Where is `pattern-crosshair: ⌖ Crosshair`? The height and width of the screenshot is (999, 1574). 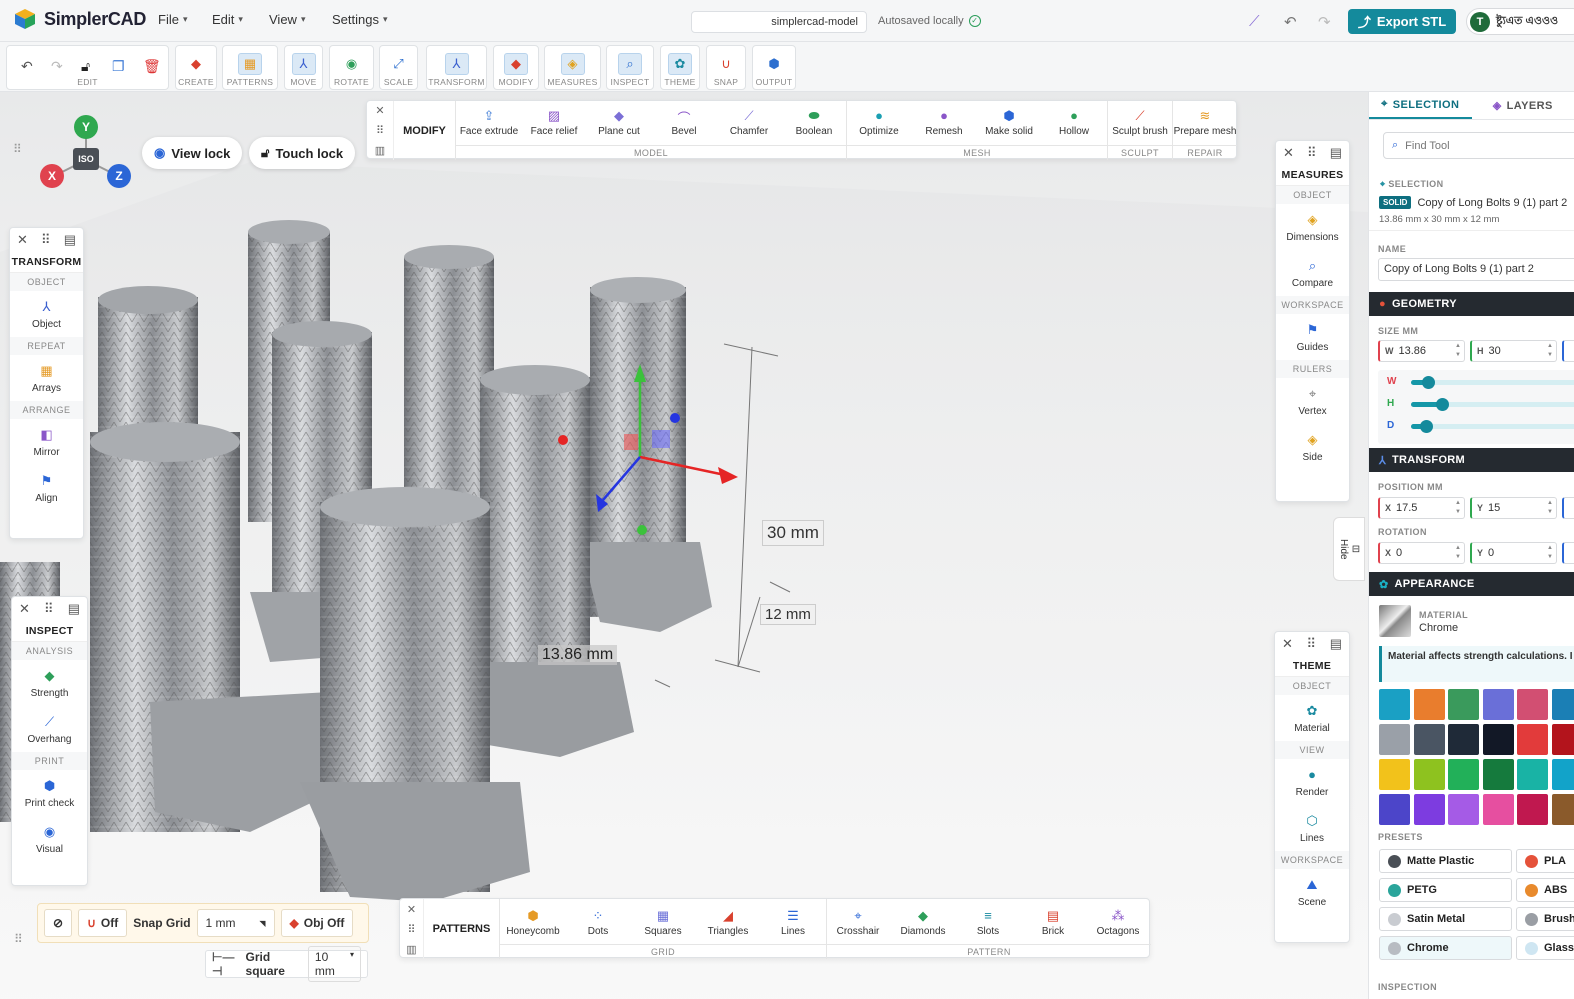 pattern-crosshair: ⌖ Crosshair is located at coordinates (858, 922).